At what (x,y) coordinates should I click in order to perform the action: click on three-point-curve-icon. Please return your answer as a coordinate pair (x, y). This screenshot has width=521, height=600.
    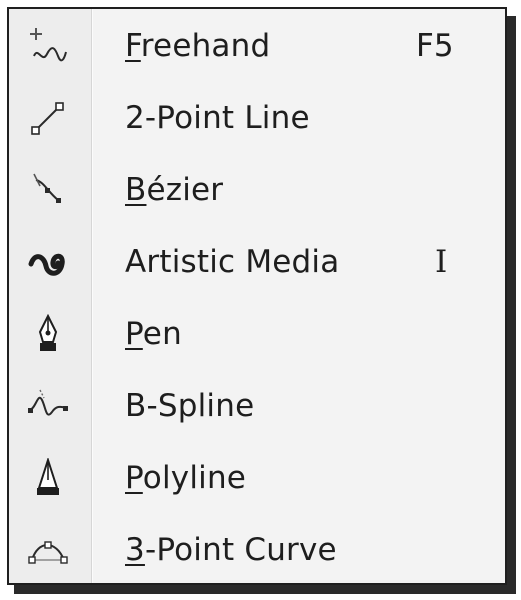
    Looking at the image, I should click on (48, 550).